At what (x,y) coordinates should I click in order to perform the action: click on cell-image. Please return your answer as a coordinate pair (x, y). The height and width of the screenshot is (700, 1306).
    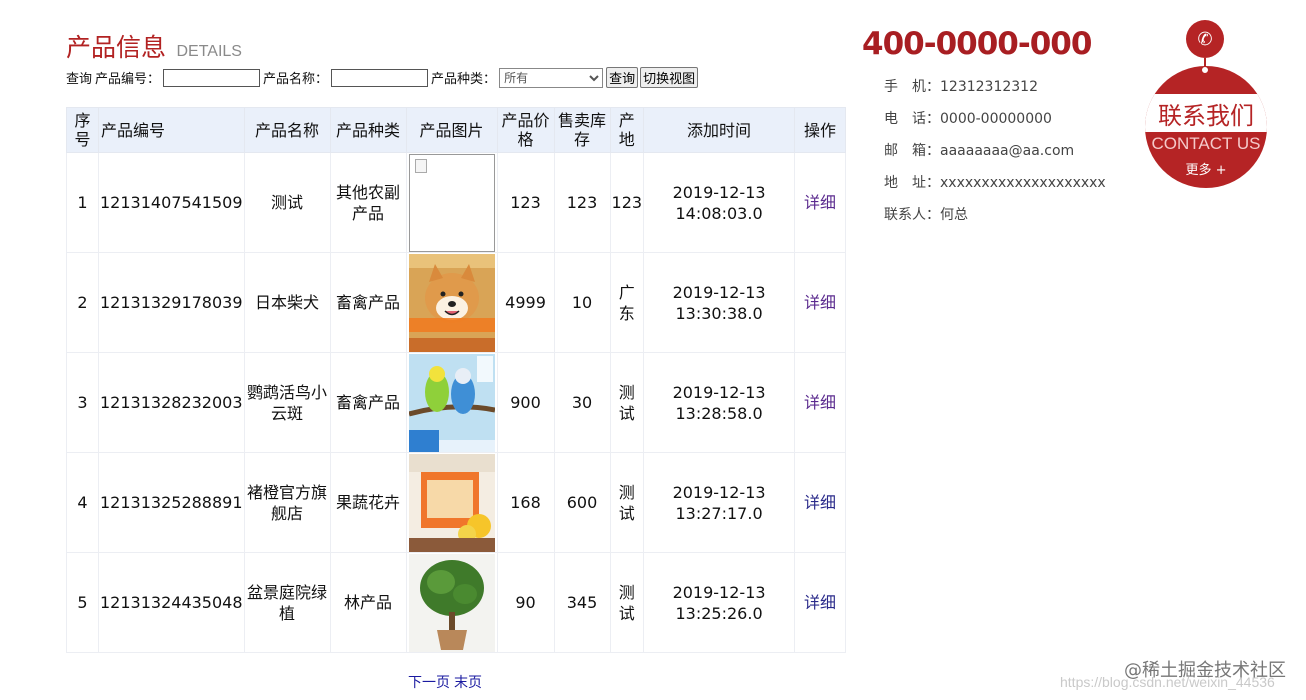
    Looking at the image, I should click on (451, 402).